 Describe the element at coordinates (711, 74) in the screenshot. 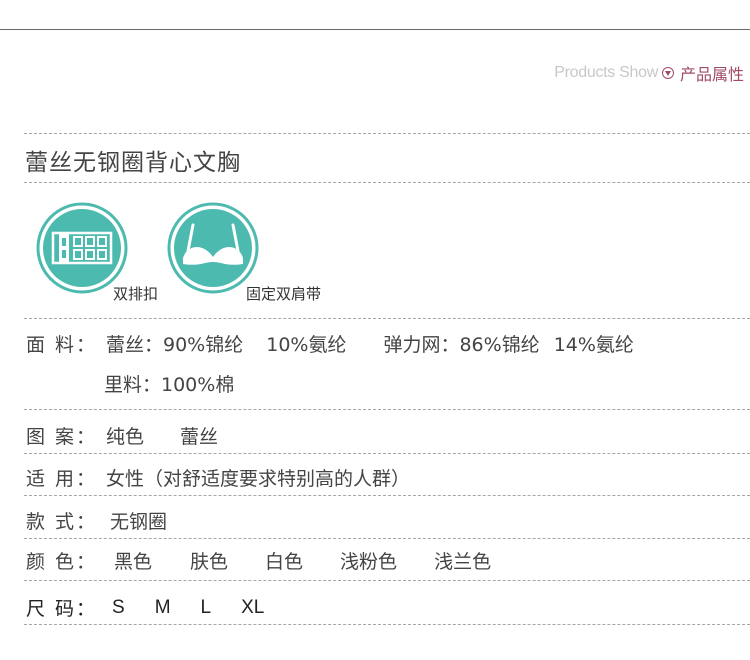

I see `header-chinese-label: 产品属性` at that location.